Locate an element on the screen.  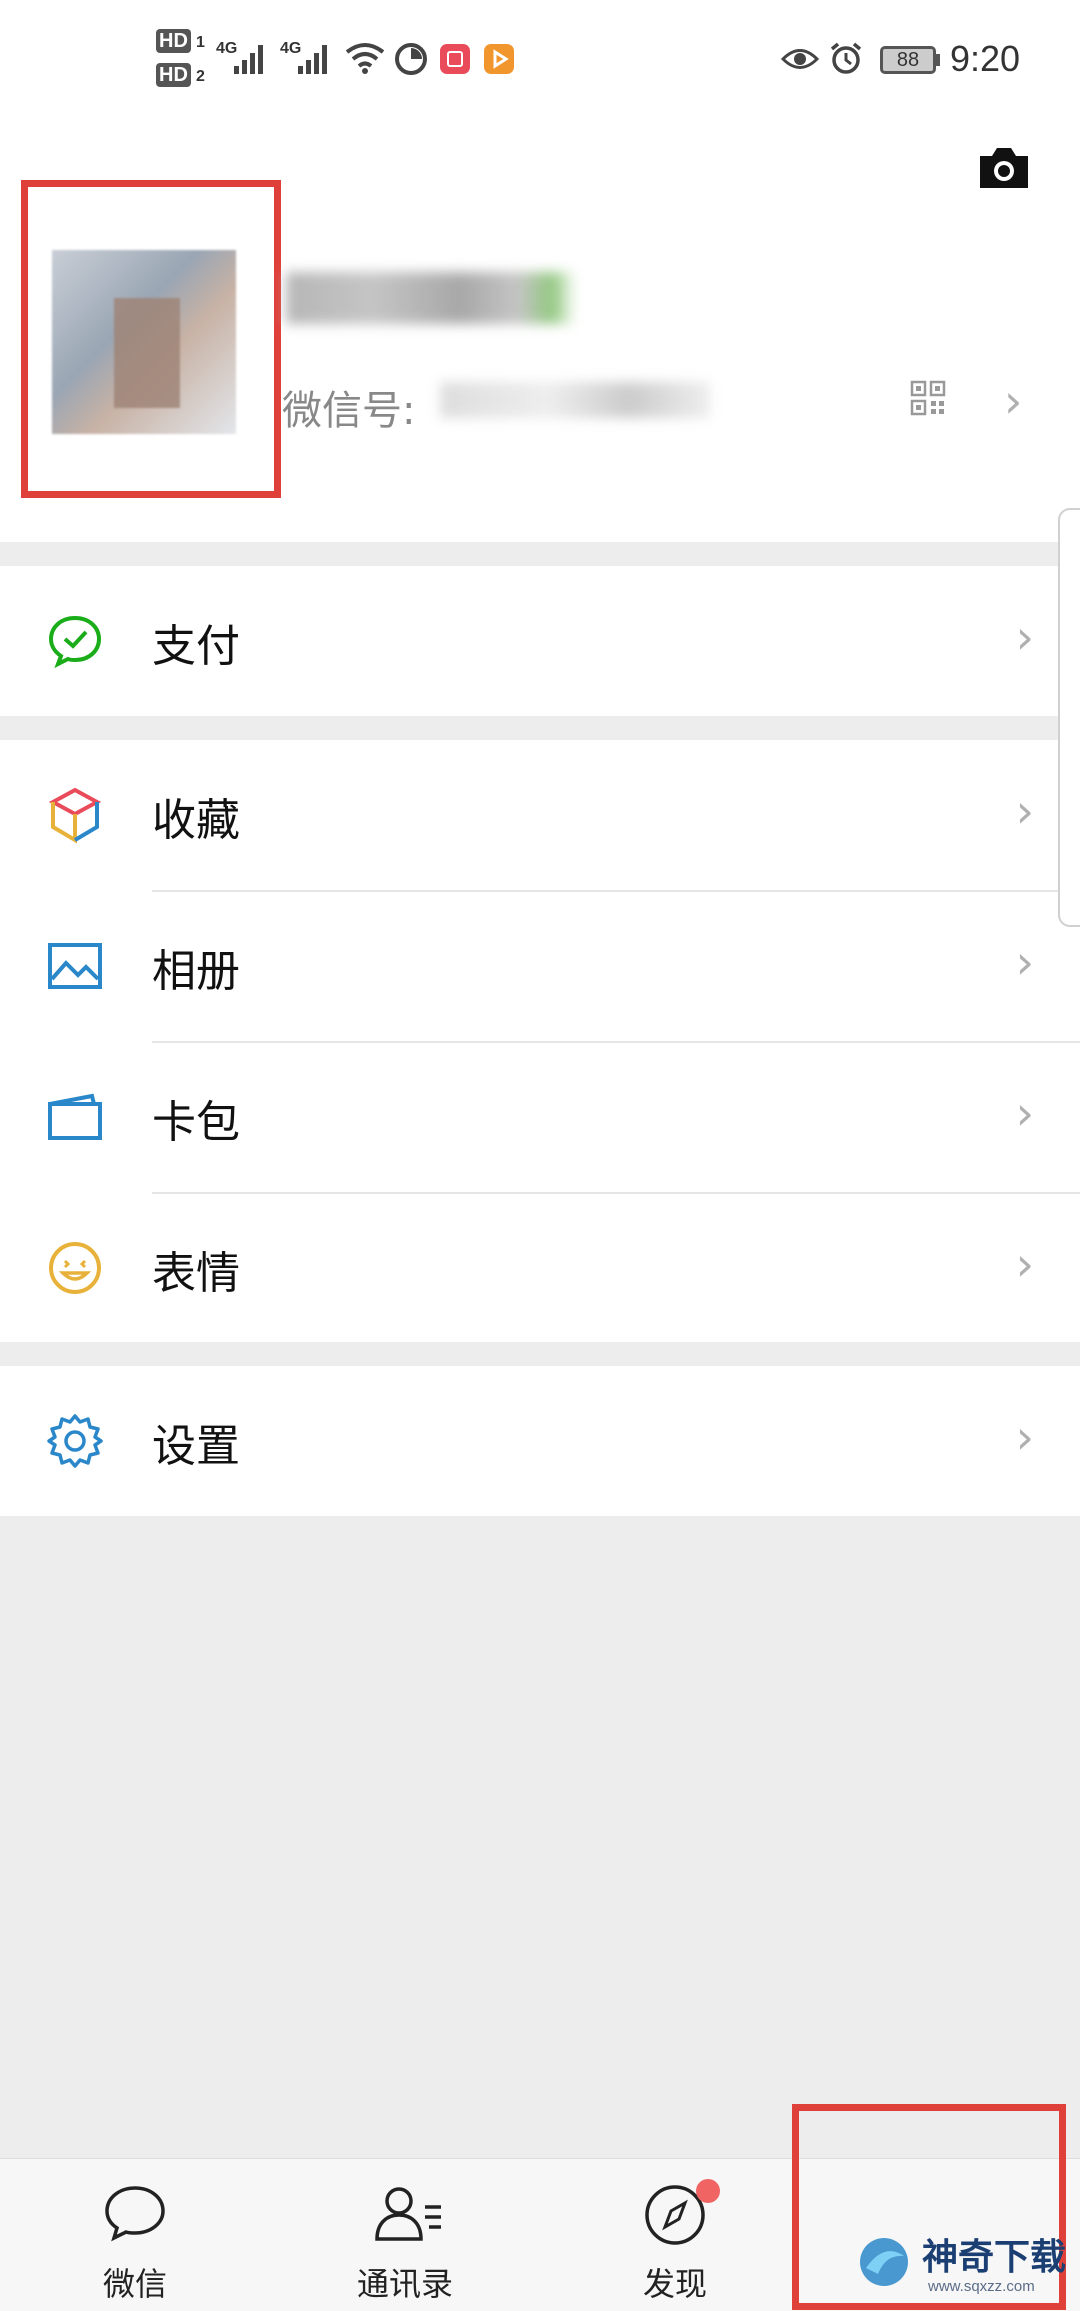
wechat-id-label: 微信号: is located at coordinates (349, 411).